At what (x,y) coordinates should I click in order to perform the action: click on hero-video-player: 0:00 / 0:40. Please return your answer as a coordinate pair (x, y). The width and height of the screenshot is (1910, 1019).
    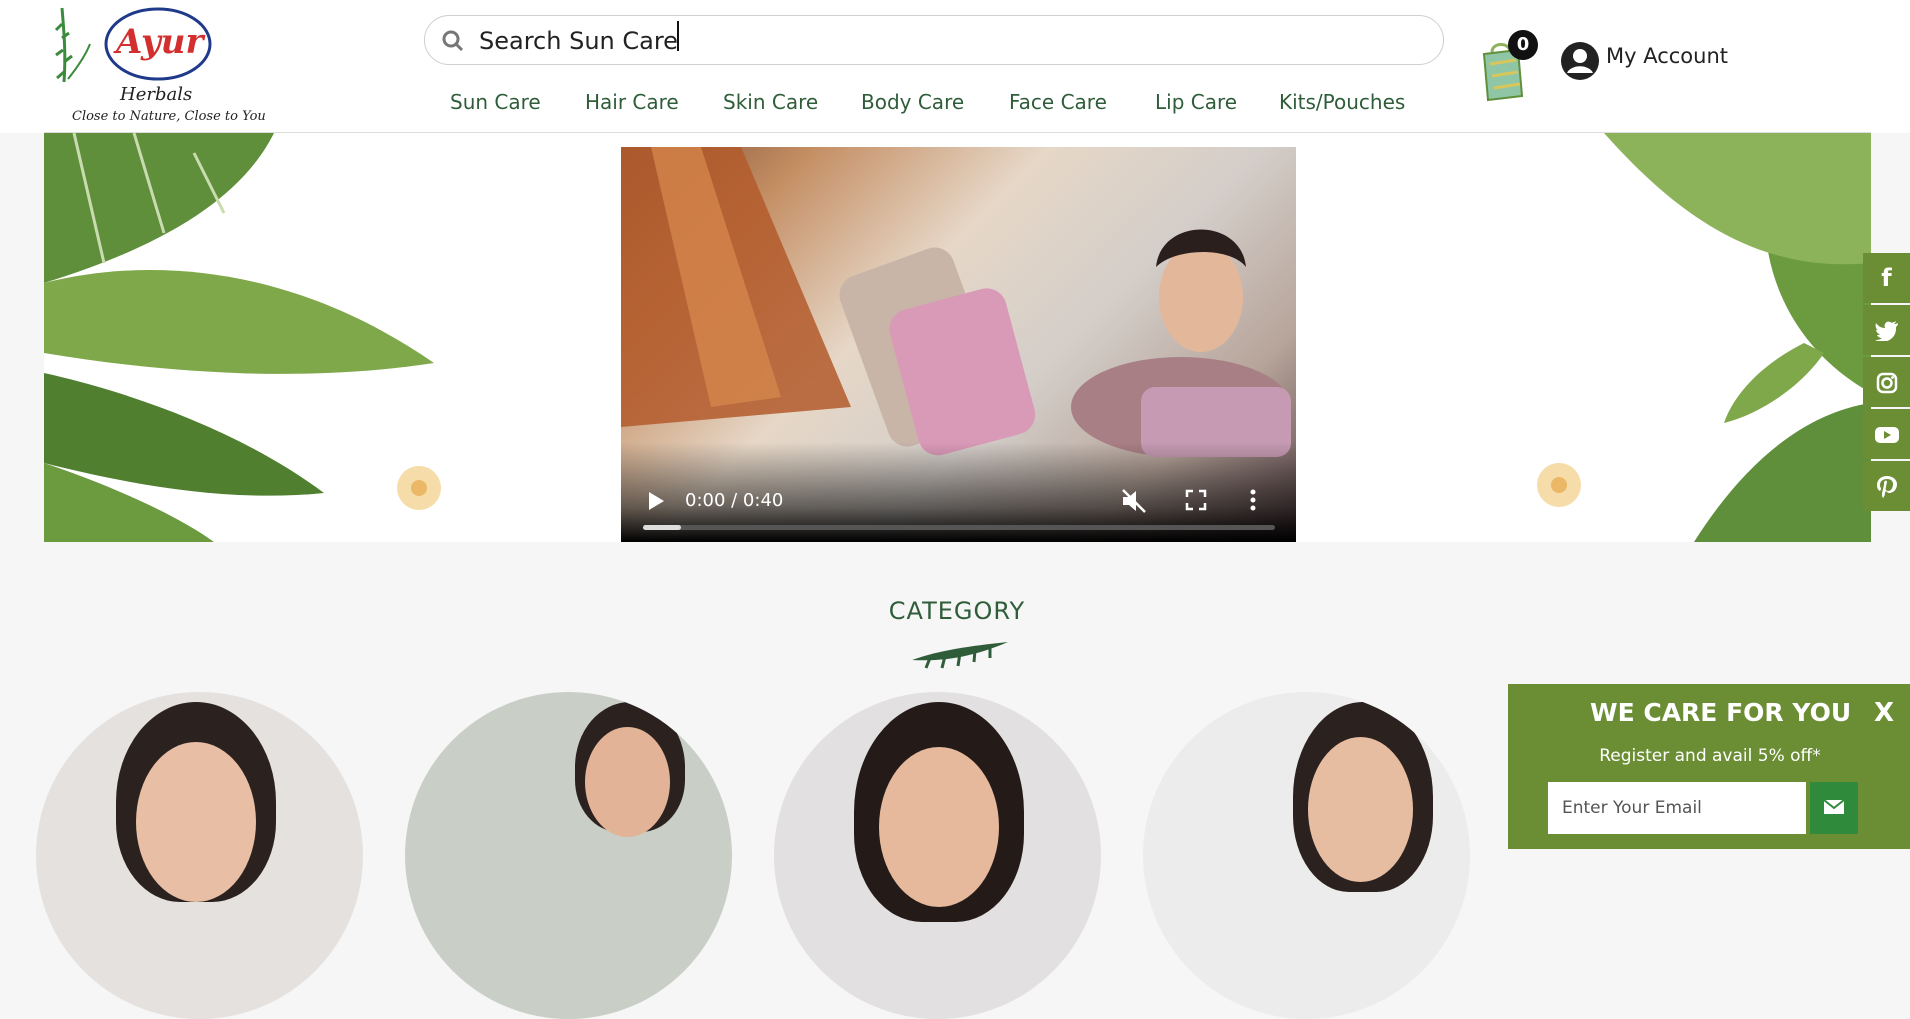
    Looking at the image, I should click on (958, 344).